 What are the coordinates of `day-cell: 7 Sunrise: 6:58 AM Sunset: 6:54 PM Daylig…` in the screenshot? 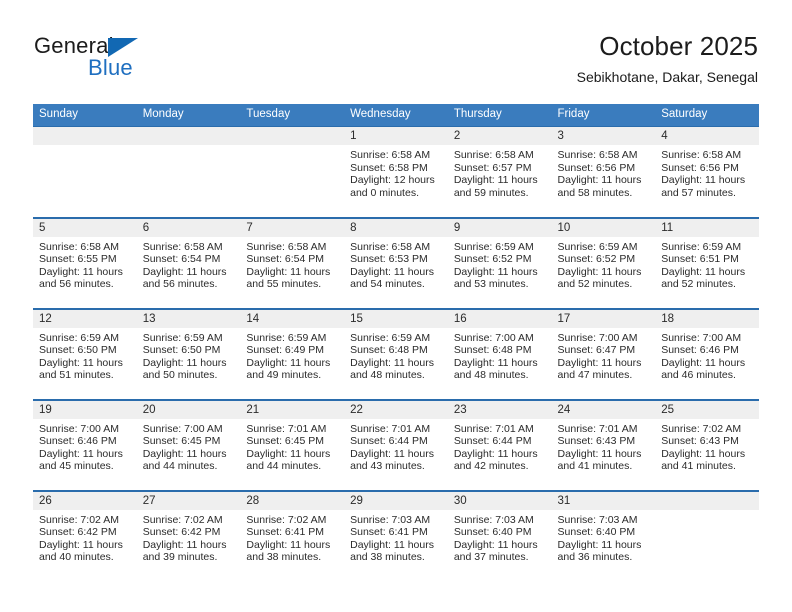 It's located at (292, 262).